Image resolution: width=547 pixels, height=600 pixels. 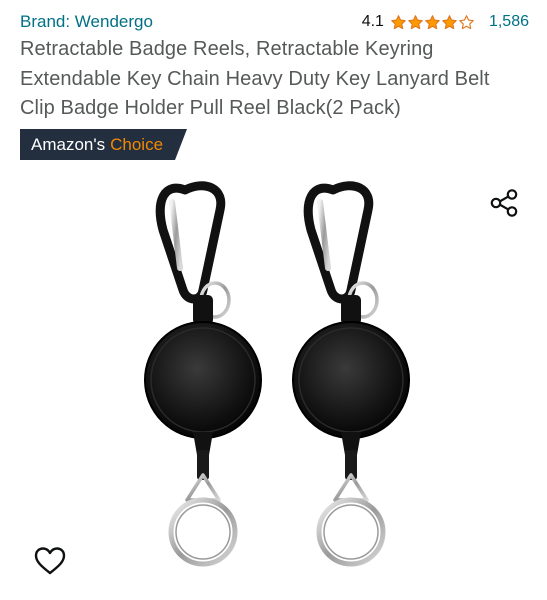 I want to click on star-rating, so click(x=432, y=22).